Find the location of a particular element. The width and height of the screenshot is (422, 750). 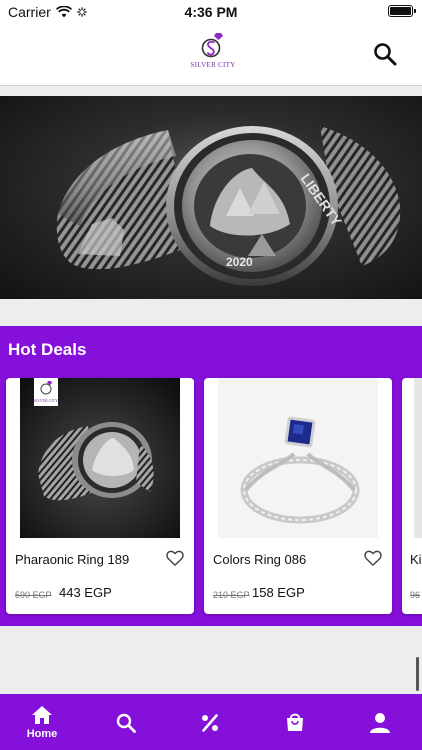

blue-stone-ring-image is located at coordinates (298, 458).